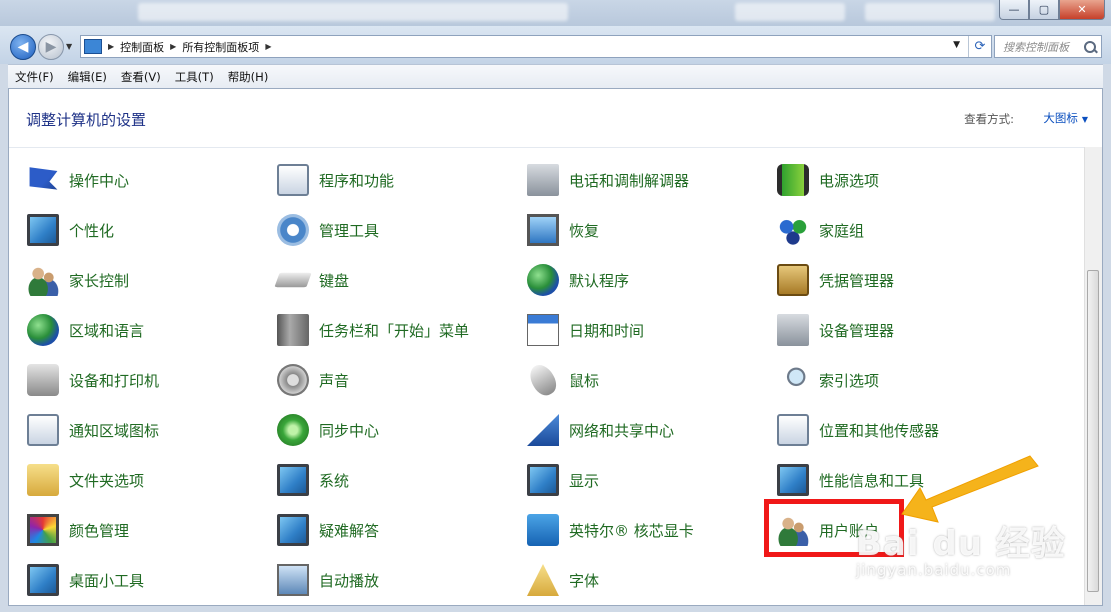 The image size is (1111, 612). Describe the element at coordinates (1065, 118) in the screenshot. I see `view-by-dropdown: 大图标 ▼` at that location.